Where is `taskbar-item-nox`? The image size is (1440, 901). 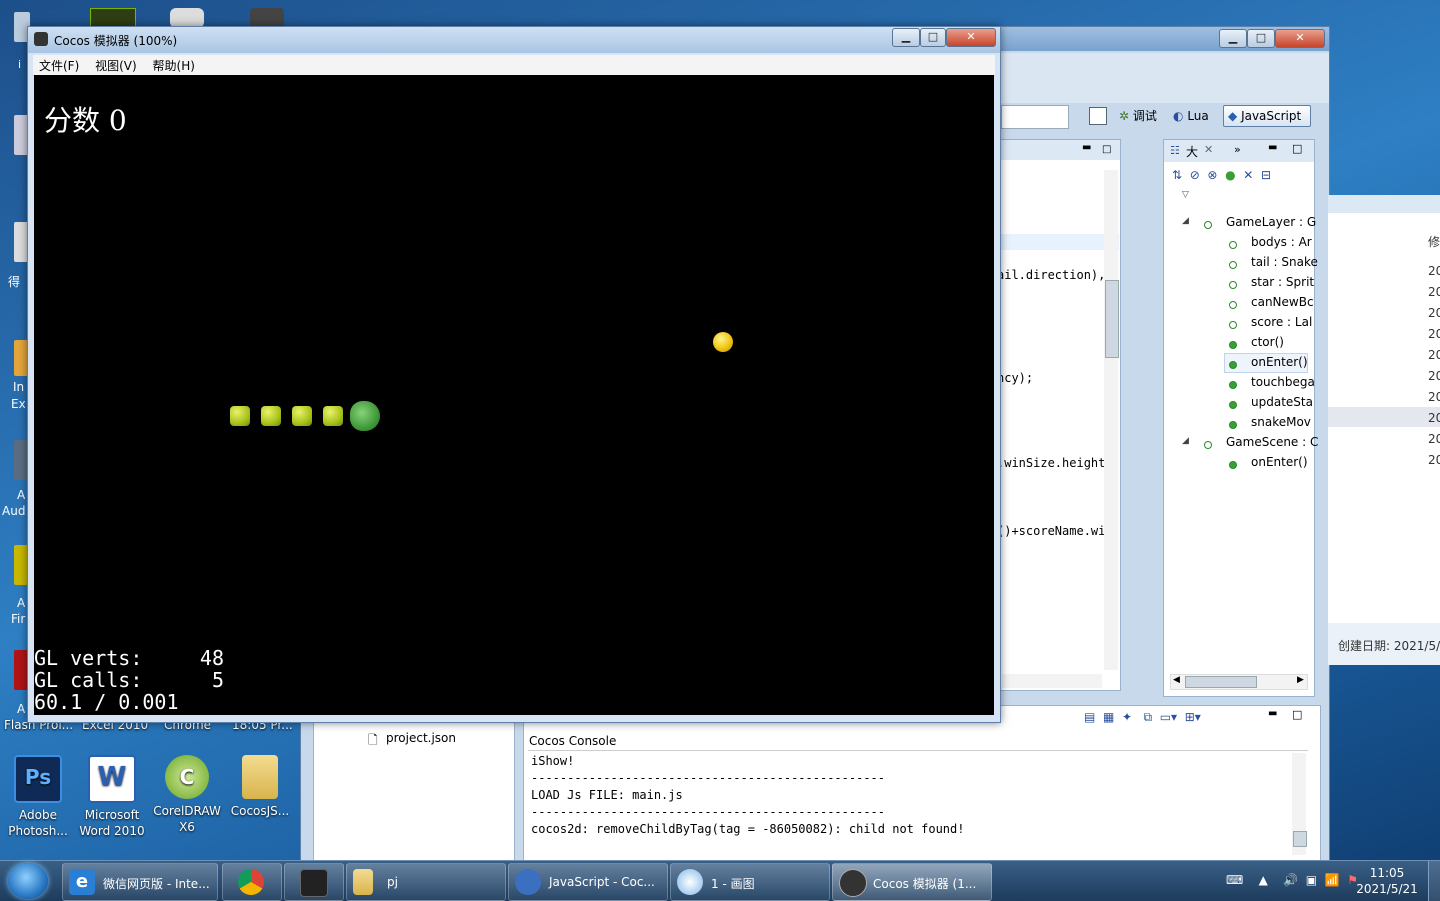
taskbar-item-nox is located at coordinates (314, 882).